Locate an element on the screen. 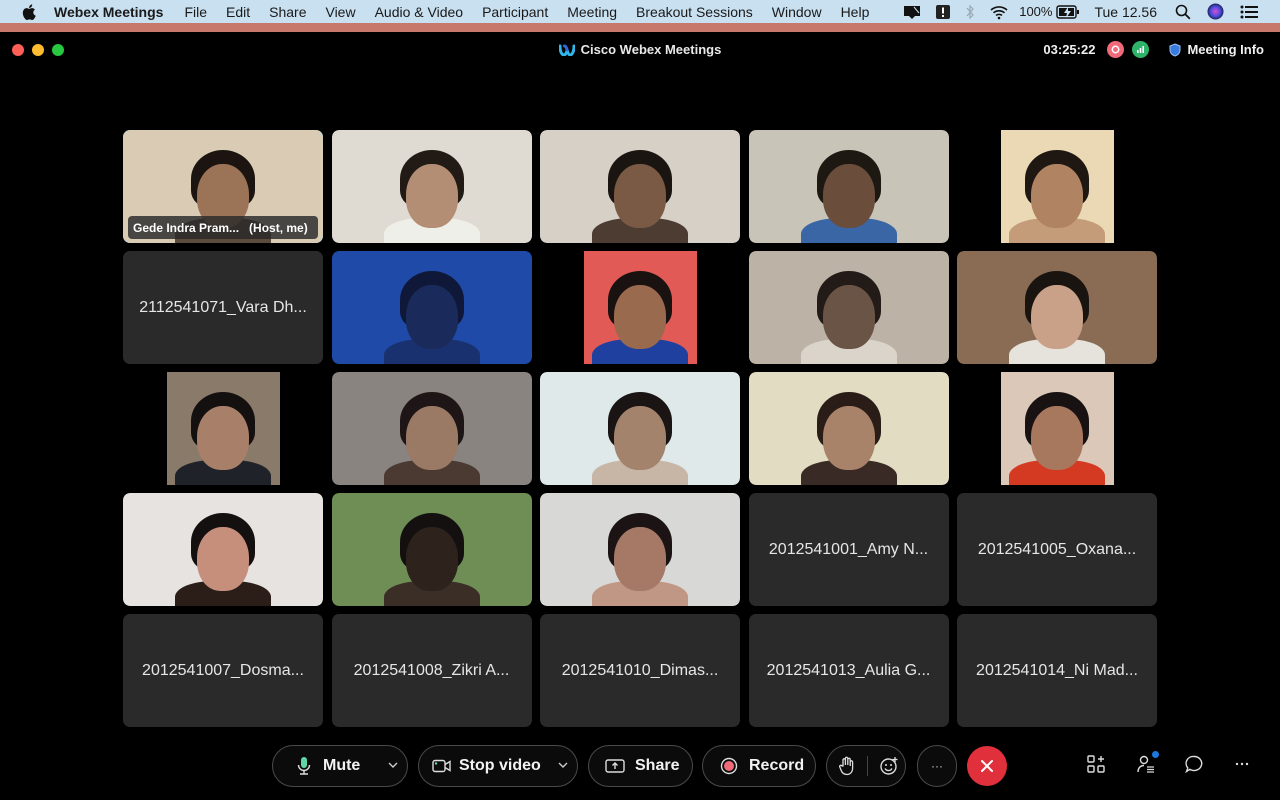  reactions-icon is located at coordinates (889, 766).